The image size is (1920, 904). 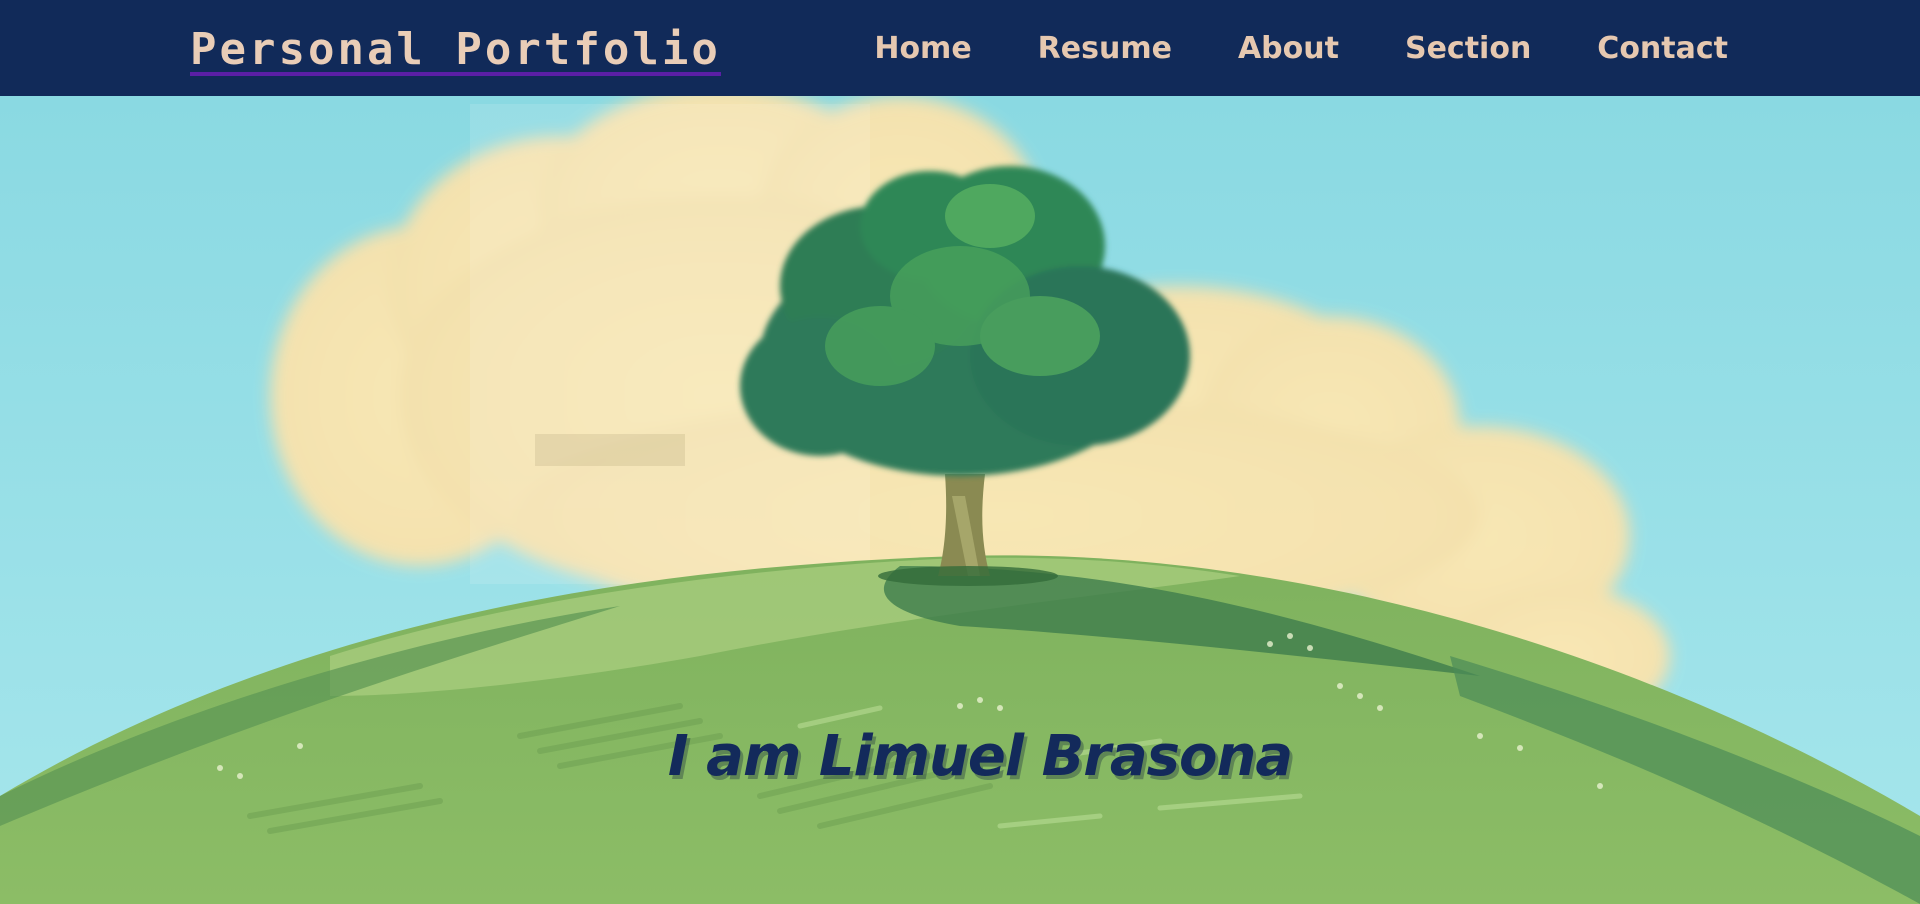 What do you see at coordinates (1105, 48) in the screenshot?
I see `nav-resume-link: Resume` at bounding box center [1105, 48].